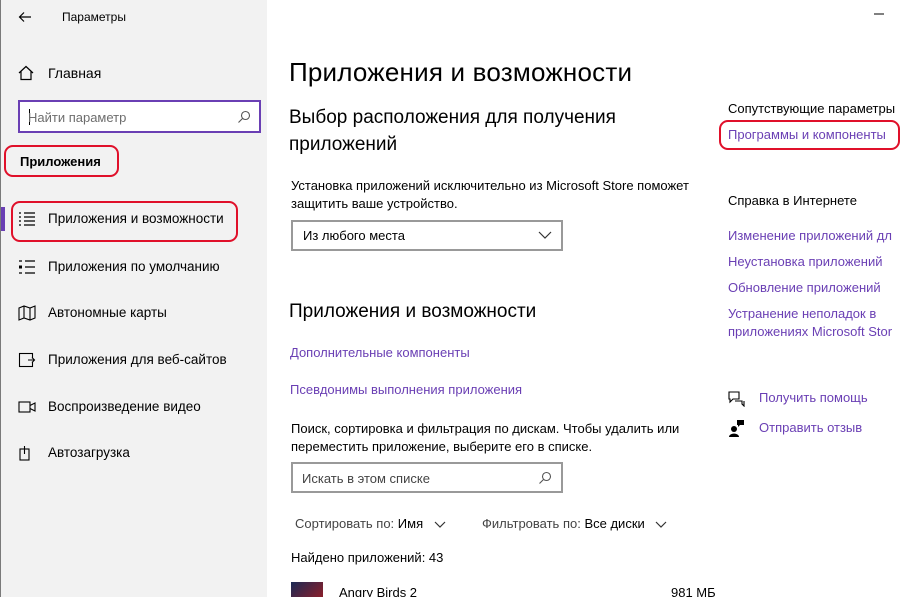 The height and width of the screenshot is (597, 900). I want to click on app-icon, so click(307, 589).